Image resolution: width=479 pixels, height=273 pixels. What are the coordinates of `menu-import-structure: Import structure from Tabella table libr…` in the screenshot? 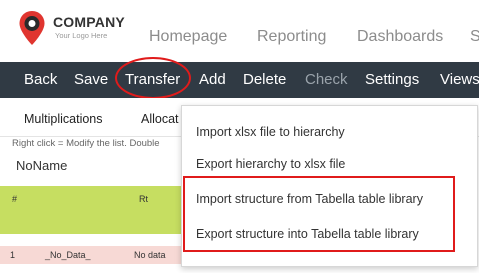 It's located at (309, 199).